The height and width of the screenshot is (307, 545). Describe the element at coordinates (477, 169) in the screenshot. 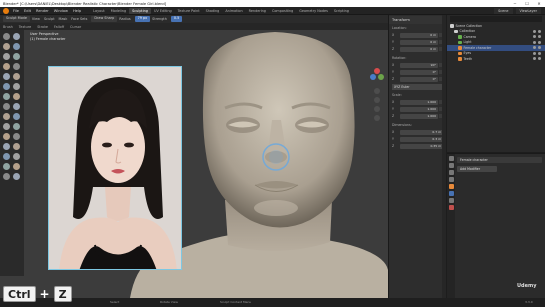

I see `add-modifier-button: Add Modifier` at that location.